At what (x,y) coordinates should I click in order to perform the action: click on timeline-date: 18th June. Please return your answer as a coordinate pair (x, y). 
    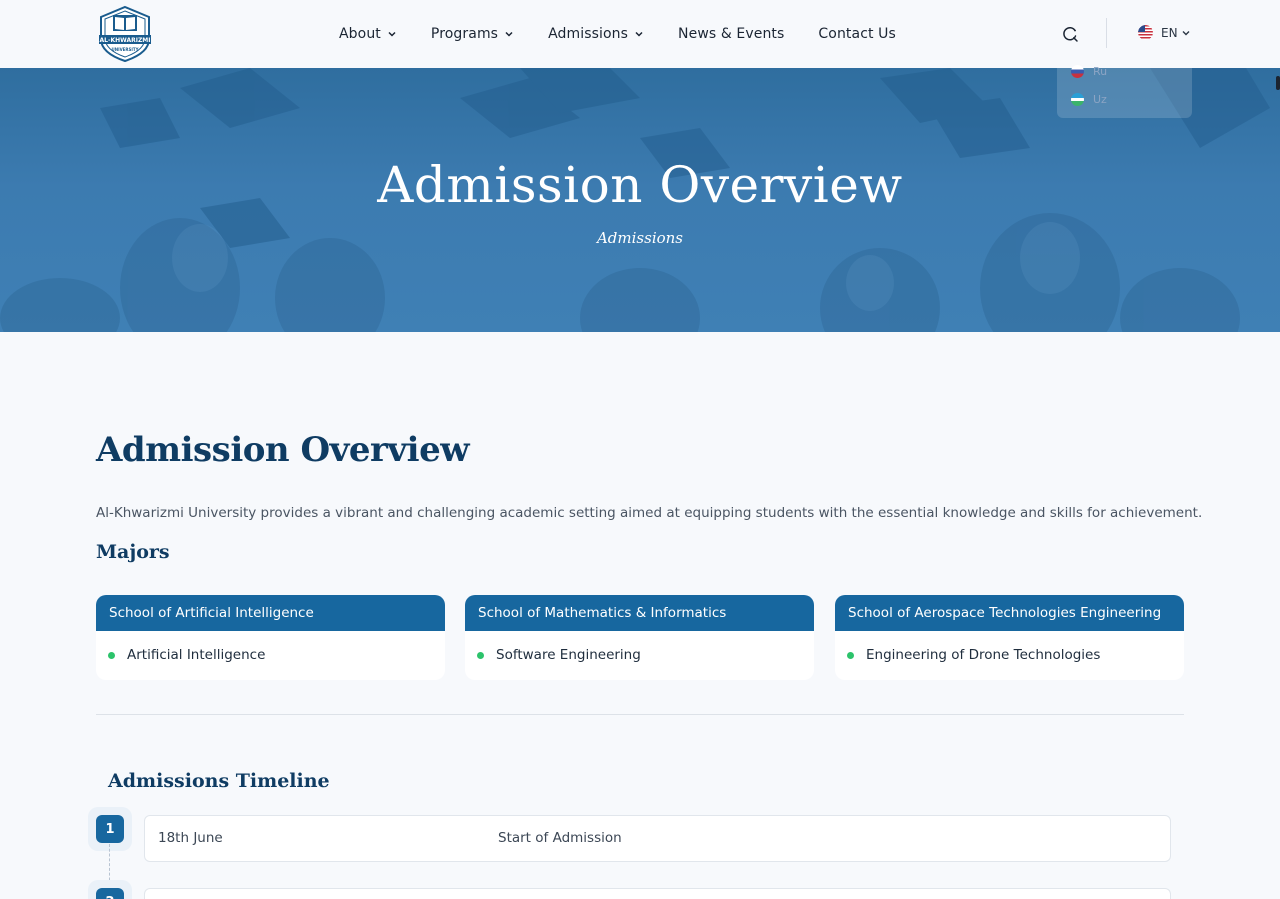
    Looking at the image, I should click on (190, 838).